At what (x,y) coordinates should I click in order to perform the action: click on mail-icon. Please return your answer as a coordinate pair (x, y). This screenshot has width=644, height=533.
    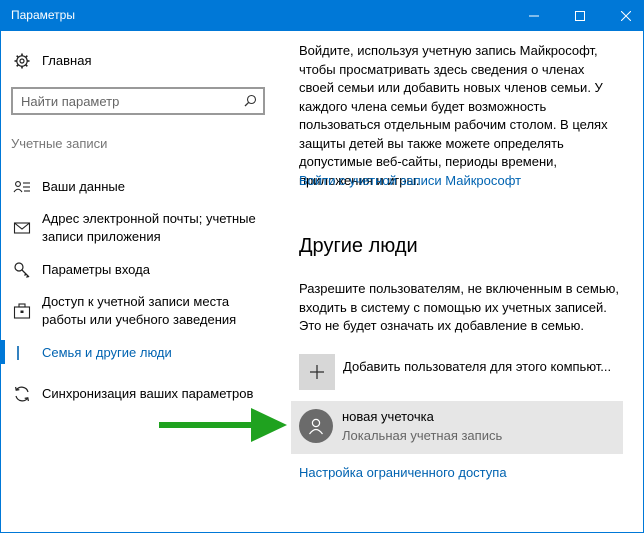
    Looking at the image, I should click on (22, 228).